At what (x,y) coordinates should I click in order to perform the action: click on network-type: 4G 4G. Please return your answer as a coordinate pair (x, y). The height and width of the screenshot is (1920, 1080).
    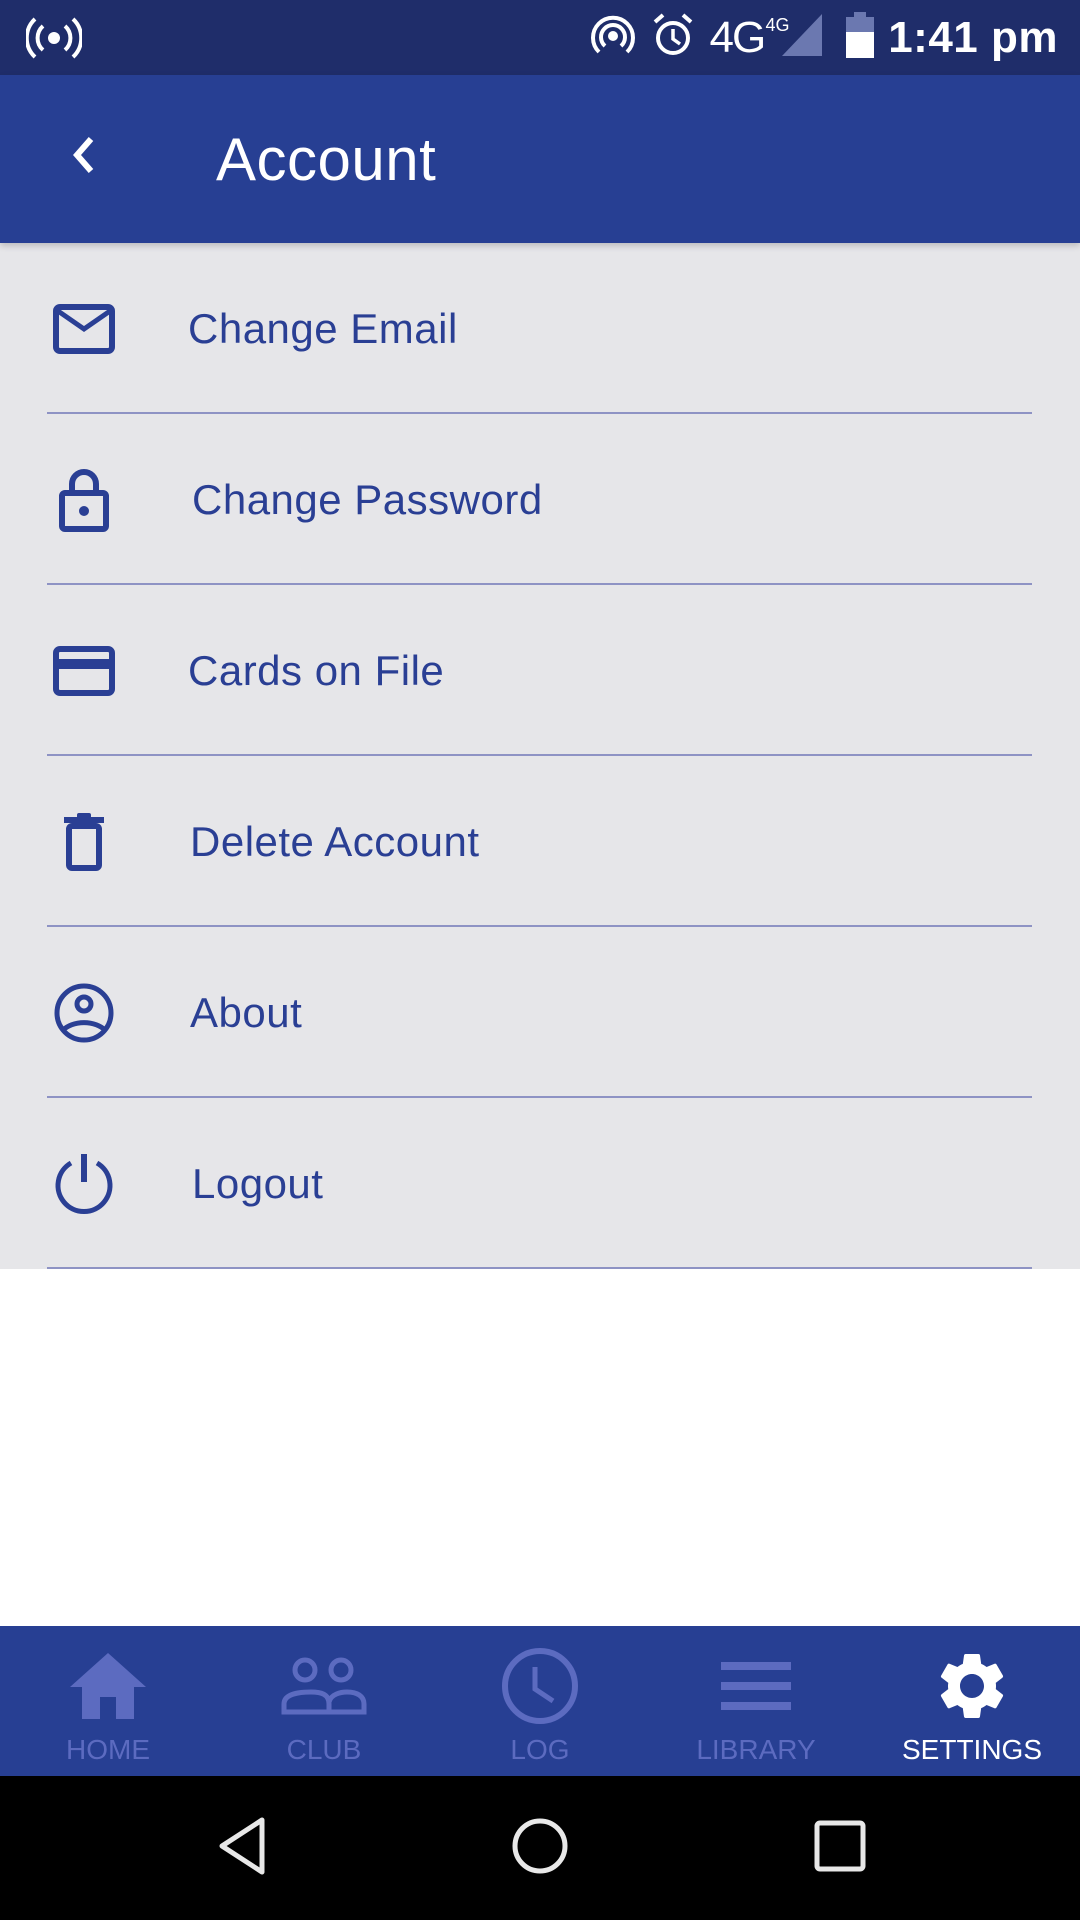
    Looking at the image, I should click on (749, 37).